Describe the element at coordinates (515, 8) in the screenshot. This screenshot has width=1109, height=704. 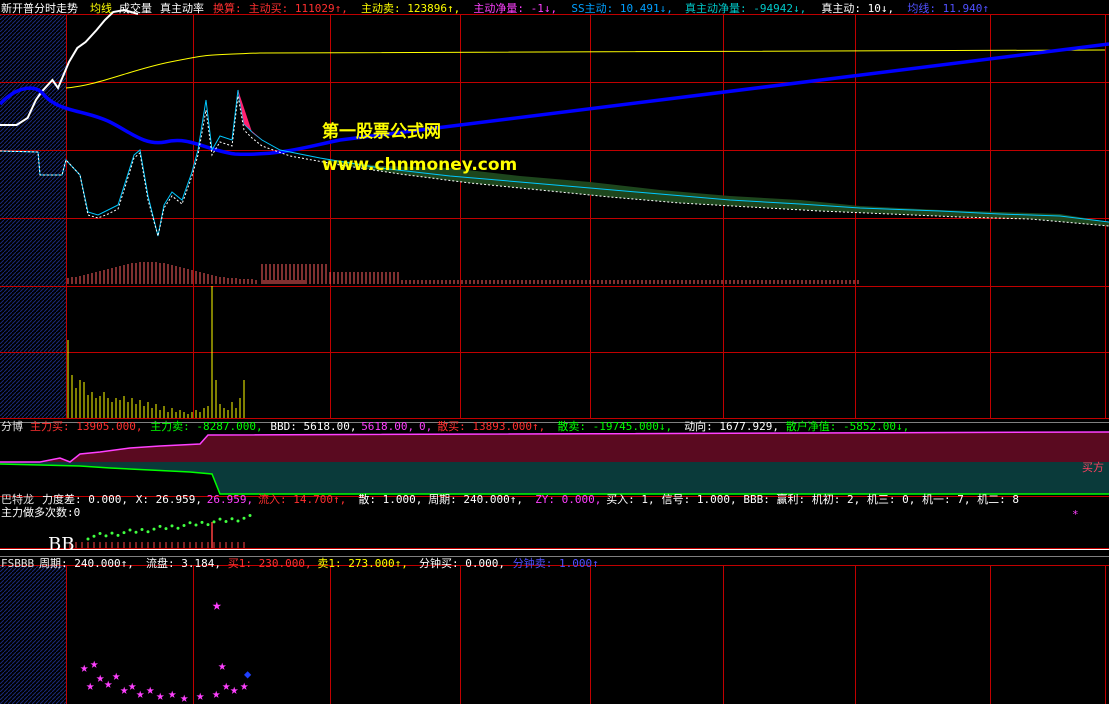
I see `panel1-header-item: 主动净量: -1↓,` at that location.